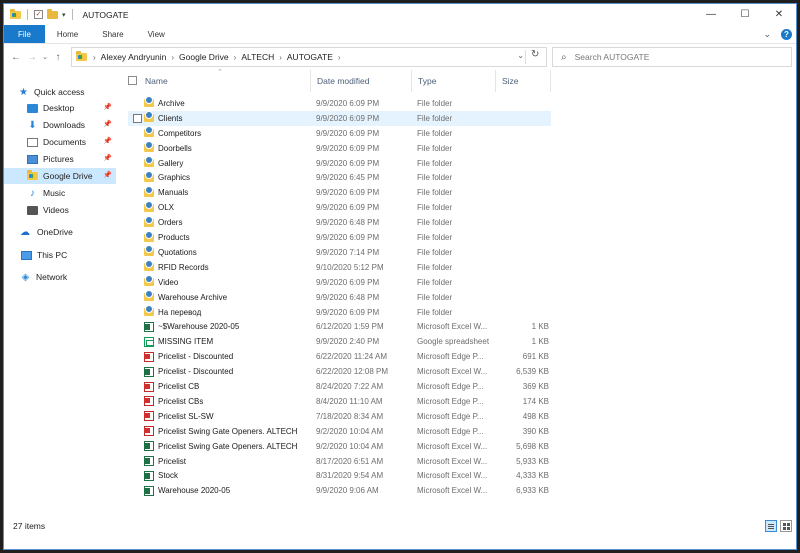  What do you see at coordinates (45, 57) in the screenshot?
I see `recent-locations-icon: ⌄` at bounding box center [45, 57].